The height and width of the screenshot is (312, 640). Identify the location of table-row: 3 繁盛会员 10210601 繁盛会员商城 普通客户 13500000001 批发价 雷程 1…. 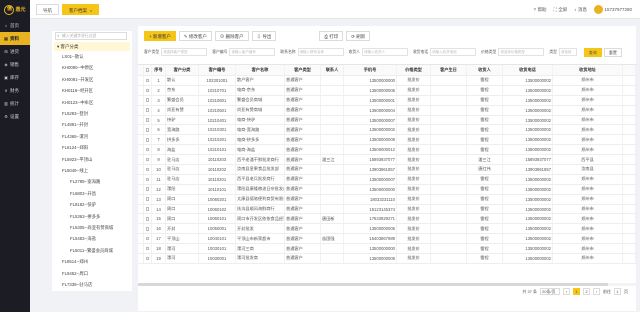
(387, 100).